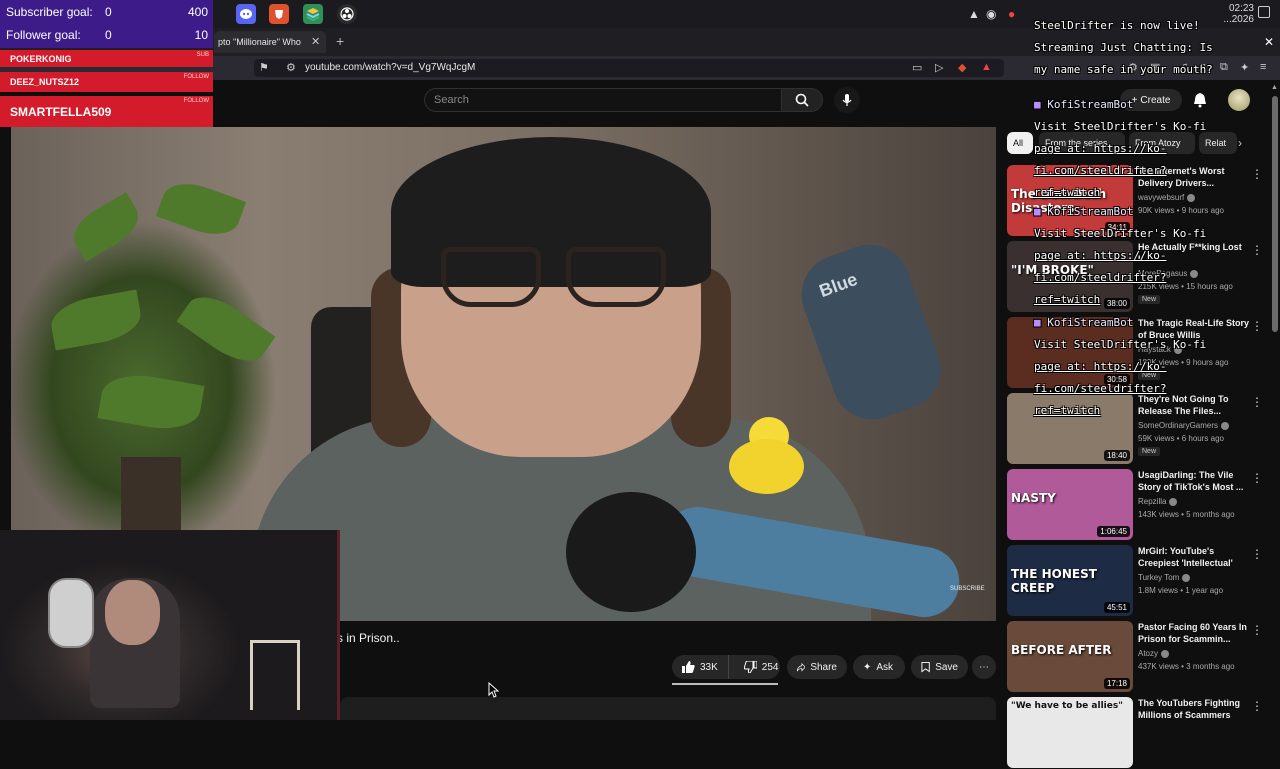  What do you see at coordinates (1020, 143) in the screenshot?
I see `chip-all: All` at bounding box center [1020, 143].